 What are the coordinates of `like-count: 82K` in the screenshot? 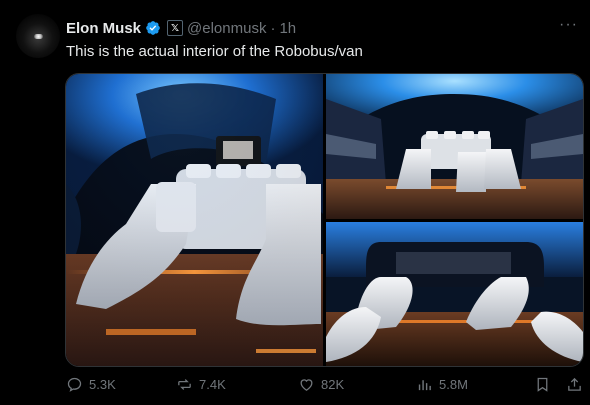 It's located at (333, 384).